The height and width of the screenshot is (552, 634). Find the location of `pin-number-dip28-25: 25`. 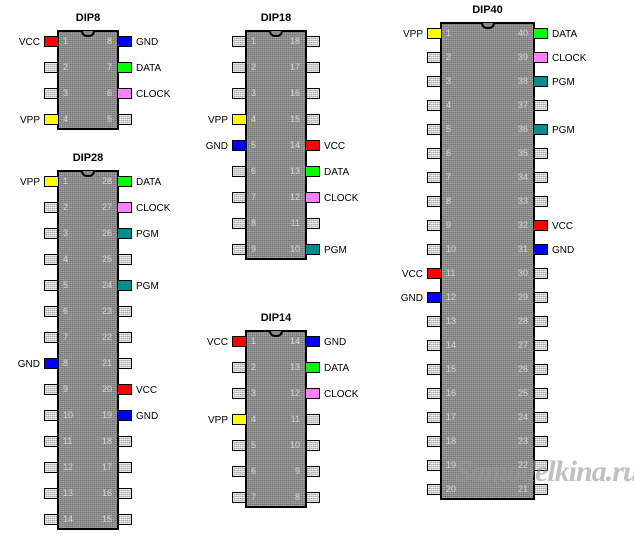

pin-number-dip28-25: 25 is located at coordinates (106, 259).